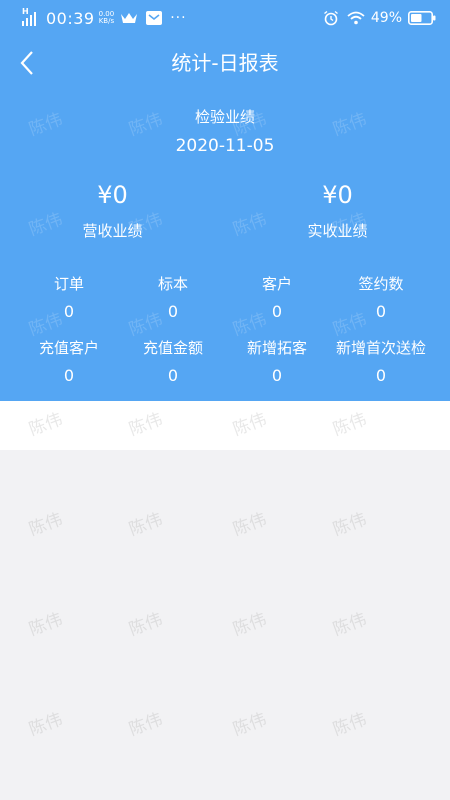  I want to click on stat-label: 新增首次送检, so click(380, 348).